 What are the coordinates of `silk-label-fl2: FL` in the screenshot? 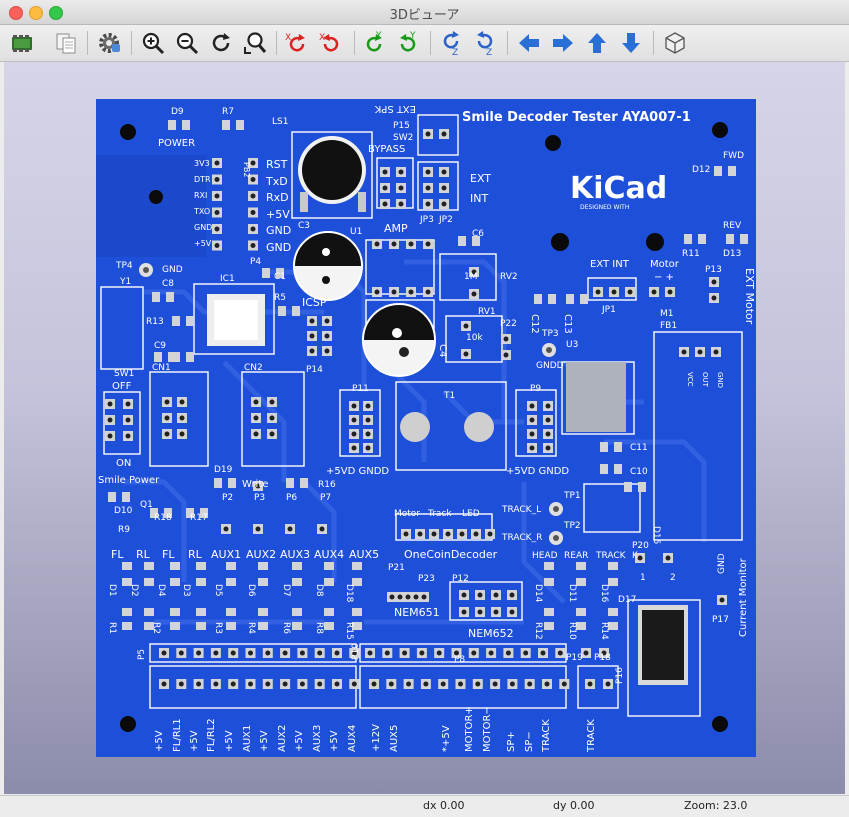 It's located at (168, 554).